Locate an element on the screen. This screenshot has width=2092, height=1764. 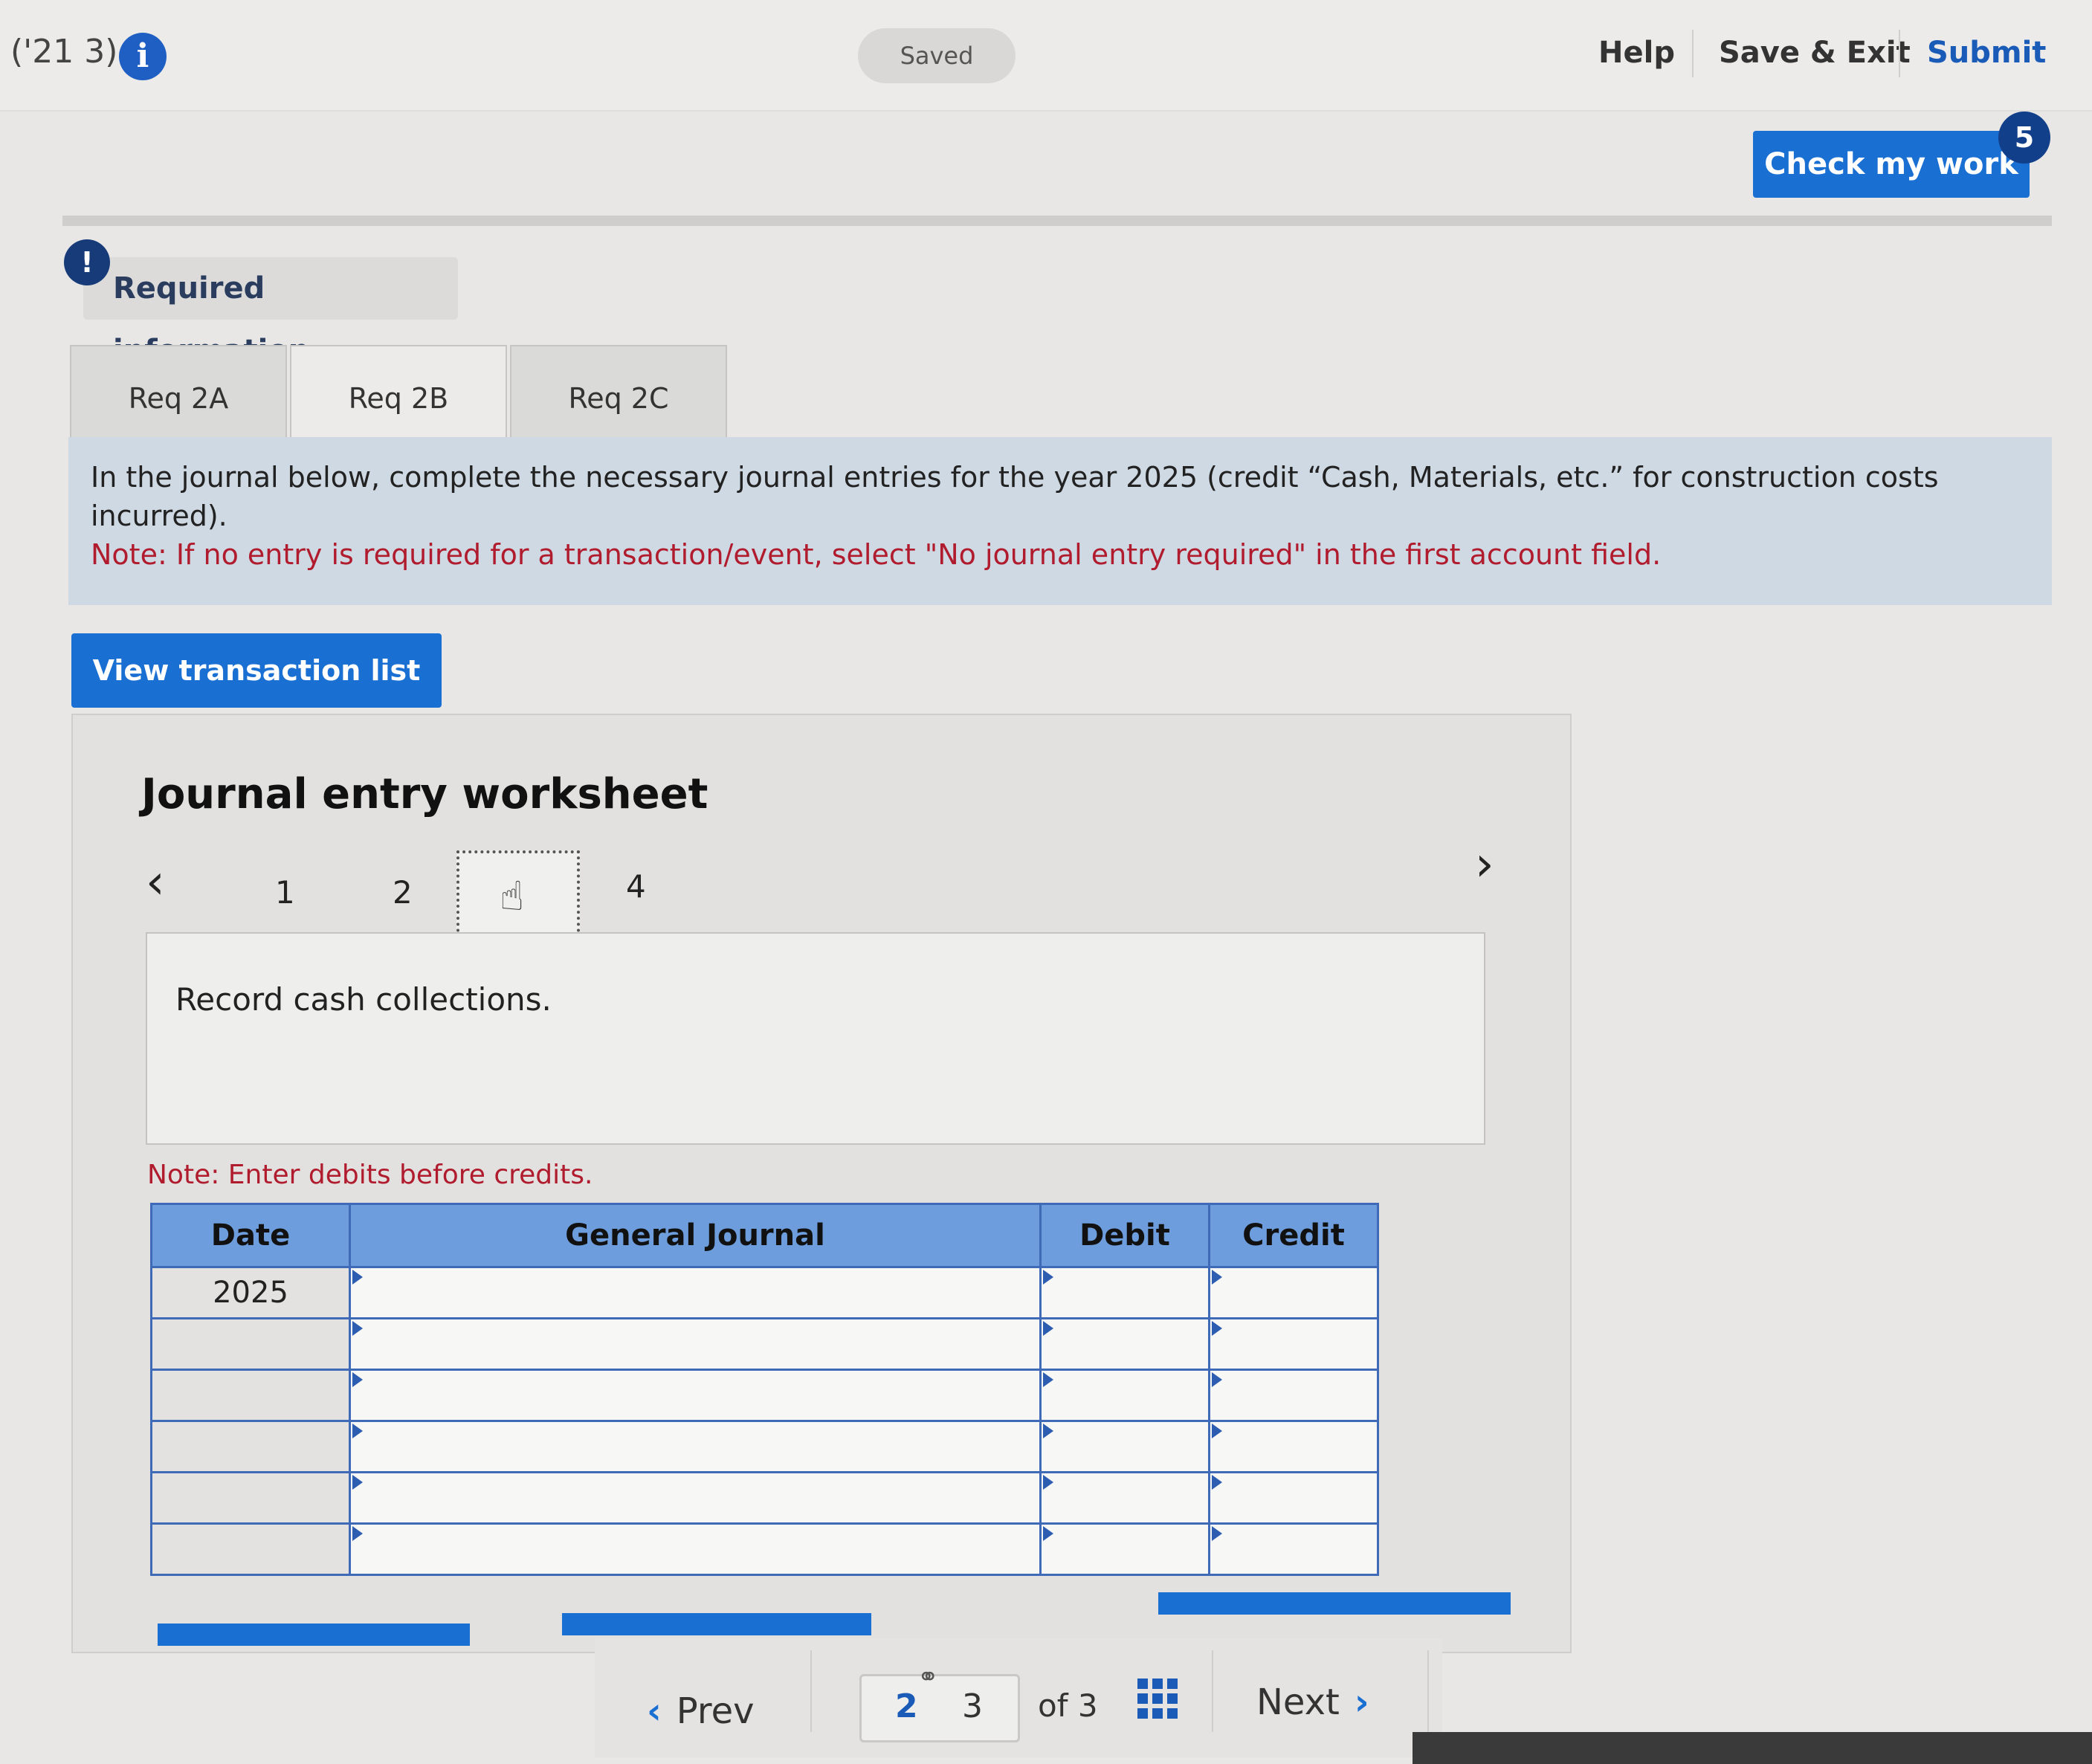
view-transaction-list-button: View transaction list is located at coordinates (256, 671).